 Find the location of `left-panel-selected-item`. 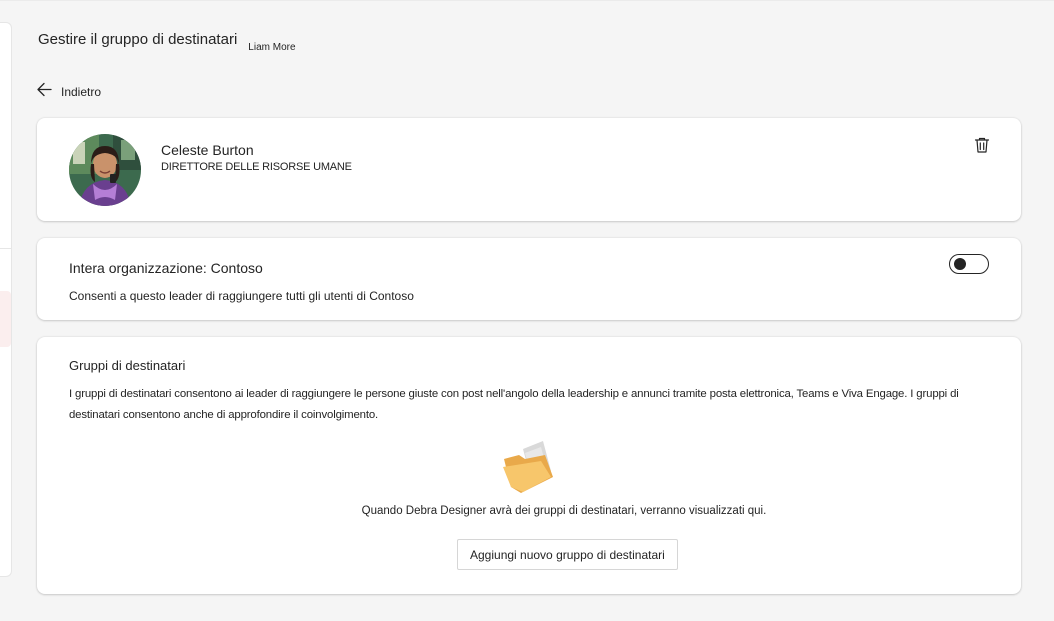

left-panel-selected-item is located at coordinates (5, 319).